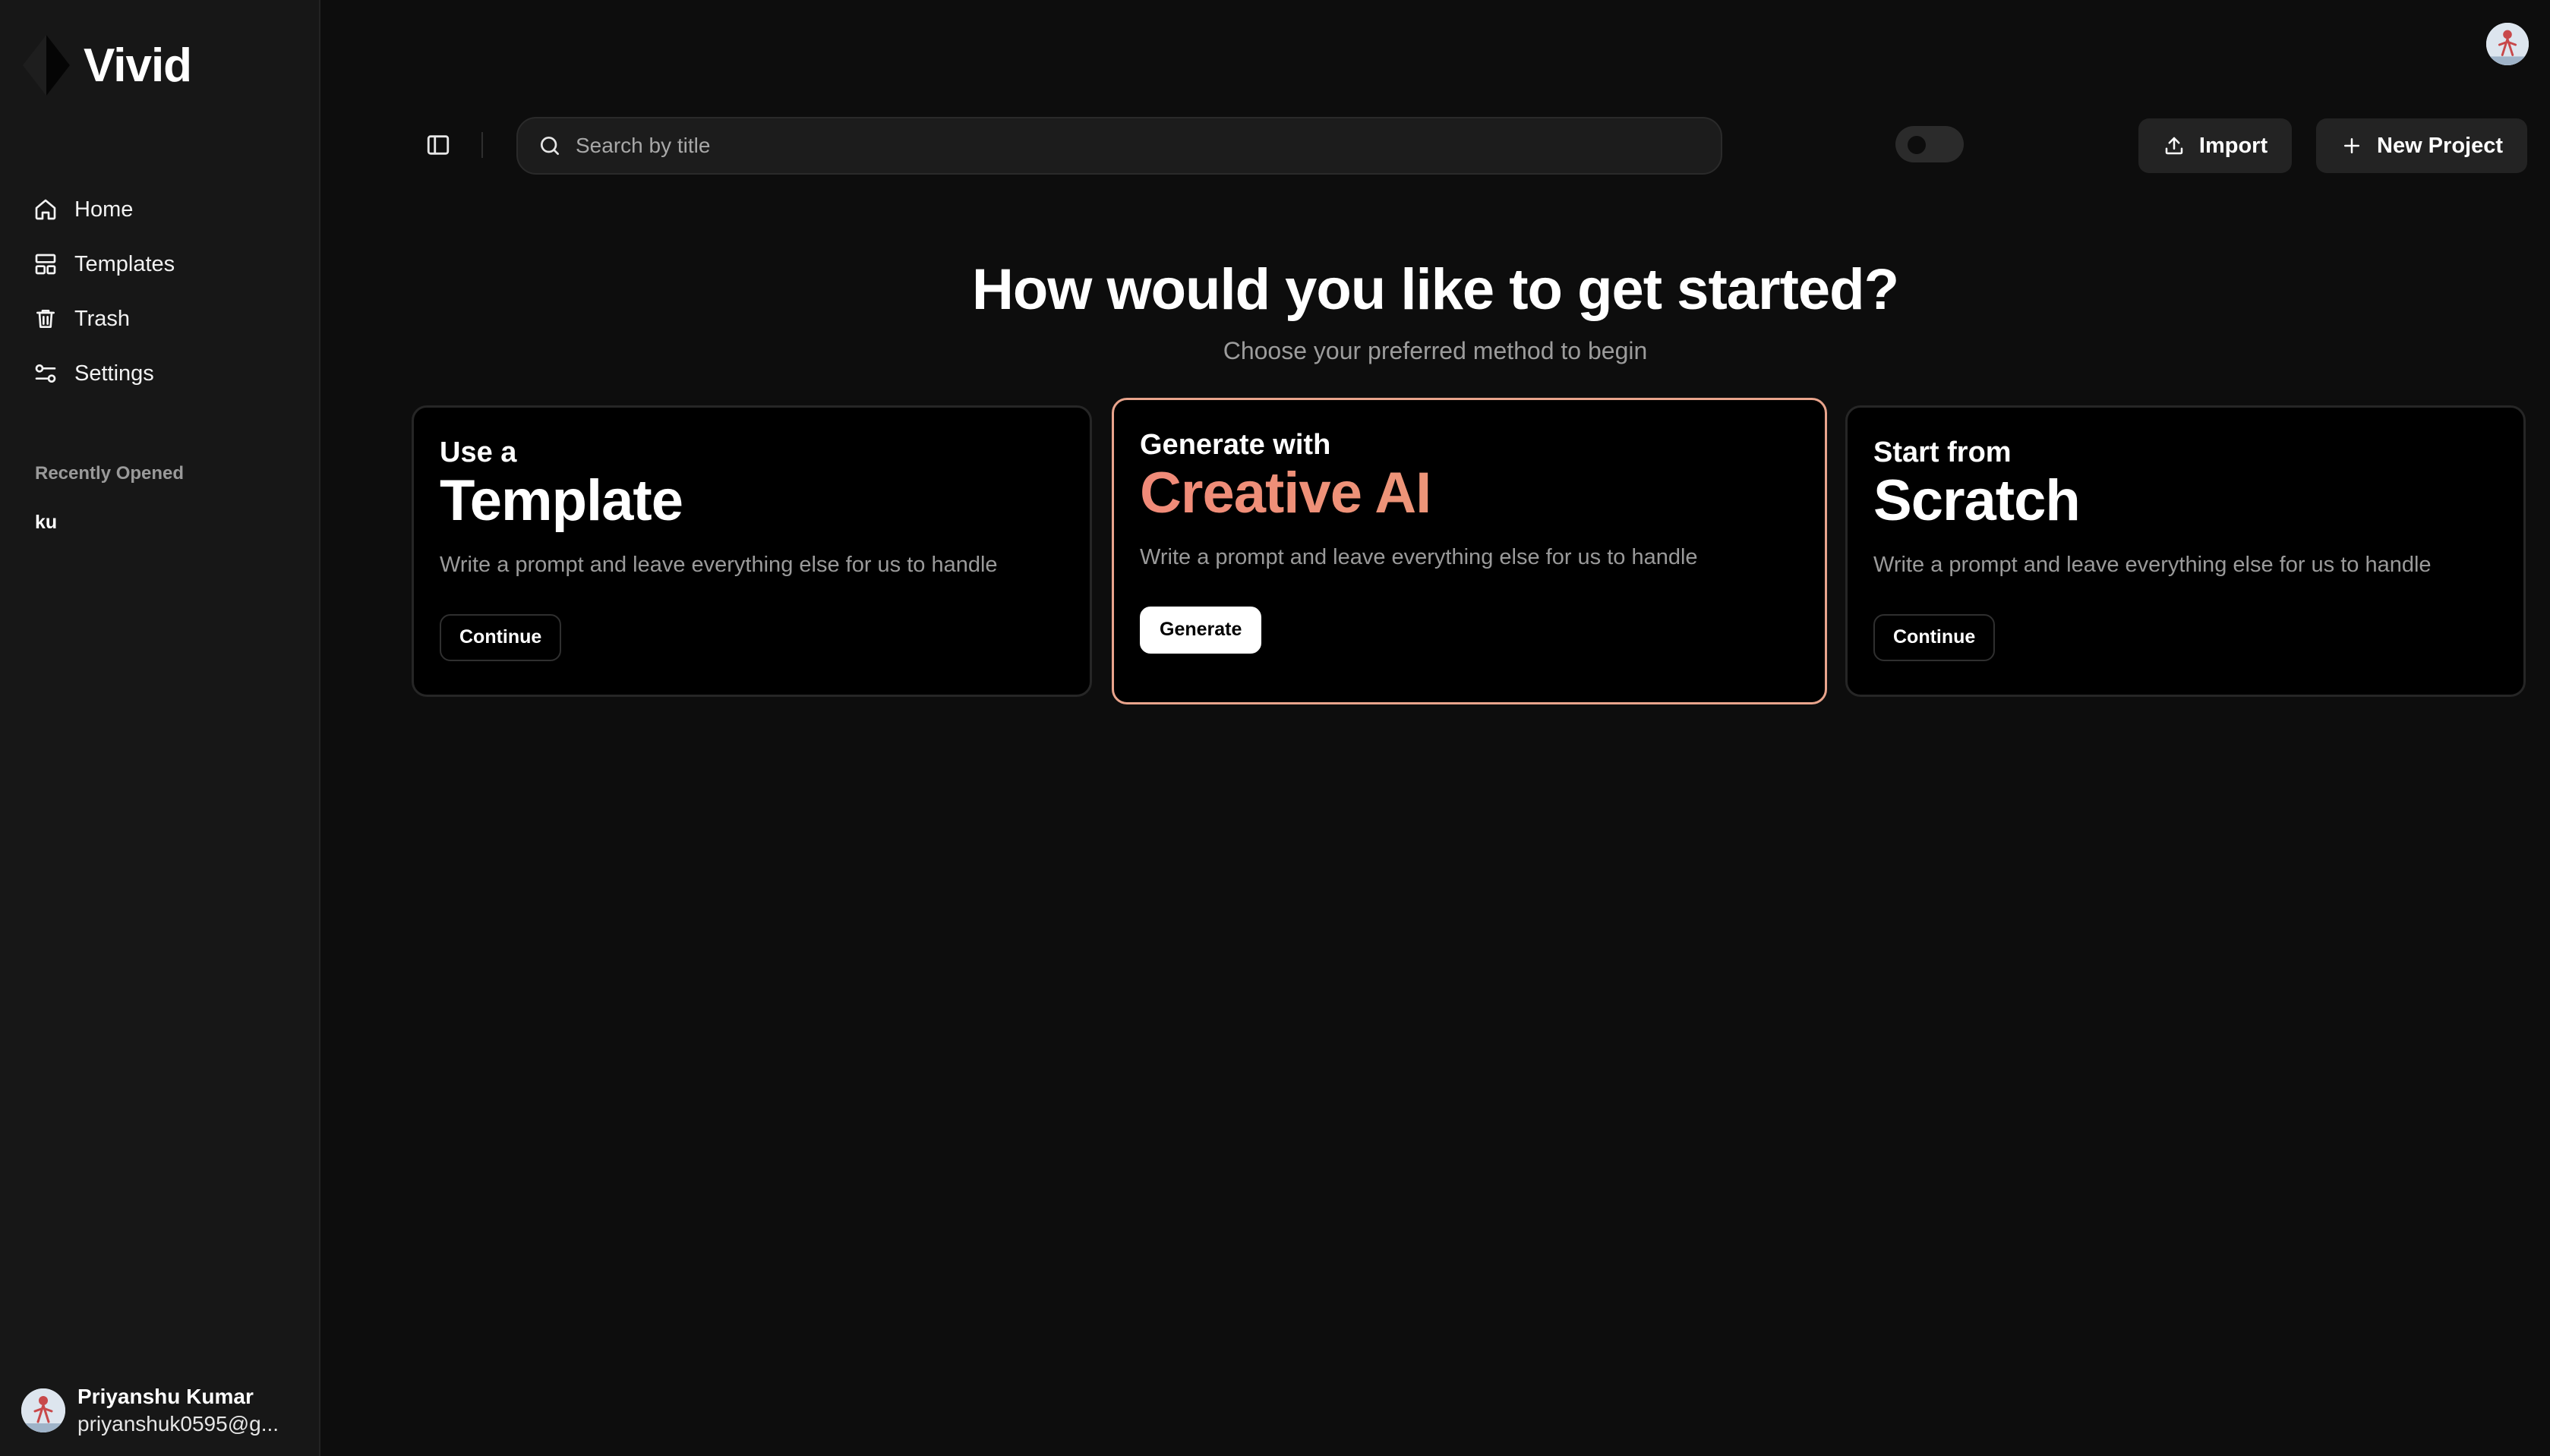 The width and height of the screenshot is (2550, 1456). I want to click on trash-icon, so click(45, 319).